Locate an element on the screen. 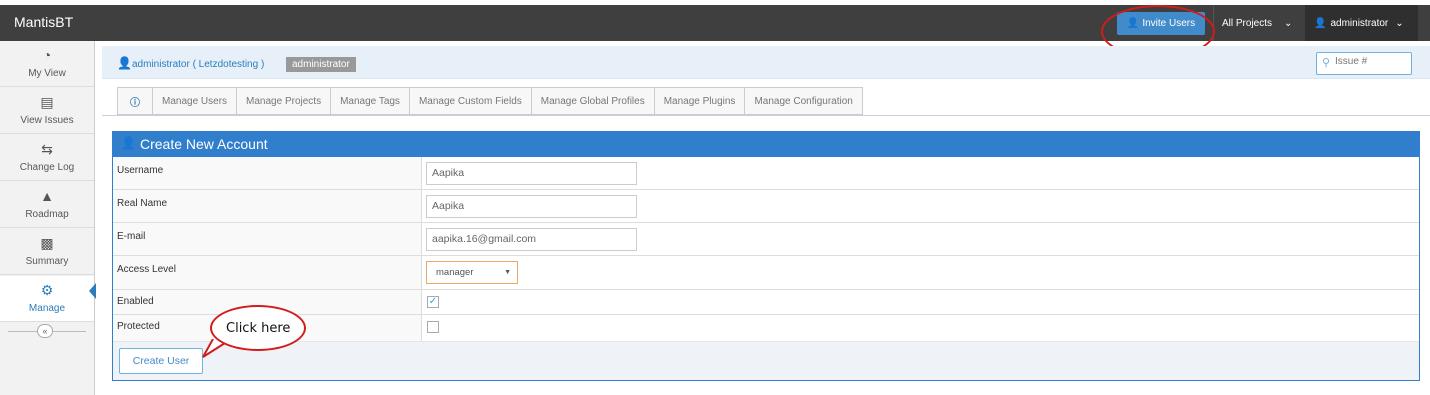 The height and width of the screenshot is (395, 1430). tab-manage-custom-fields: Manage Custom Fields is located at coordinates (469, 101).